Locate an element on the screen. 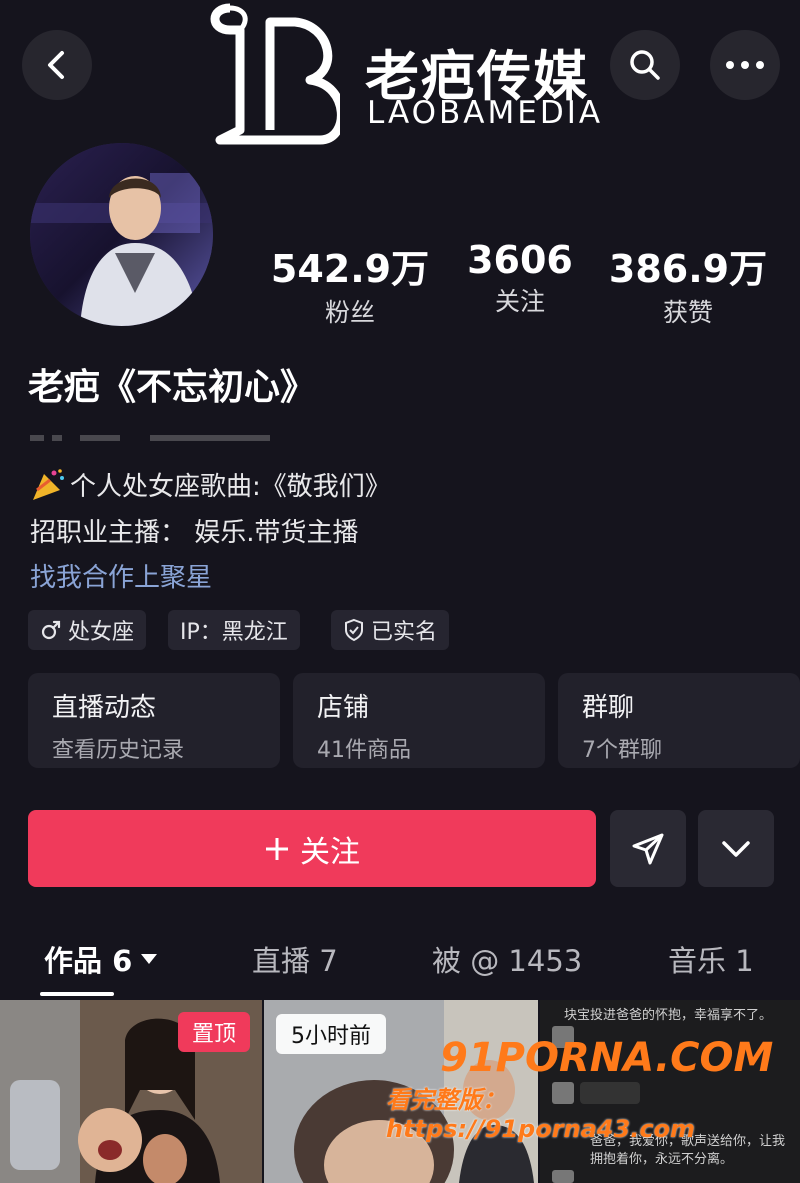 This screenshot has height=1183, width=800. avatar-image is located at coordinates (121, 234).